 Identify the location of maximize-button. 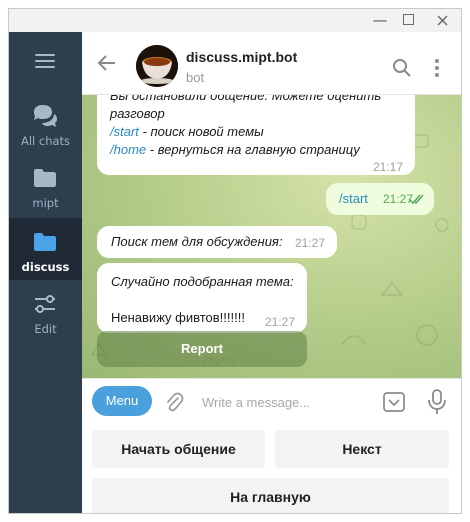
(408, 20).